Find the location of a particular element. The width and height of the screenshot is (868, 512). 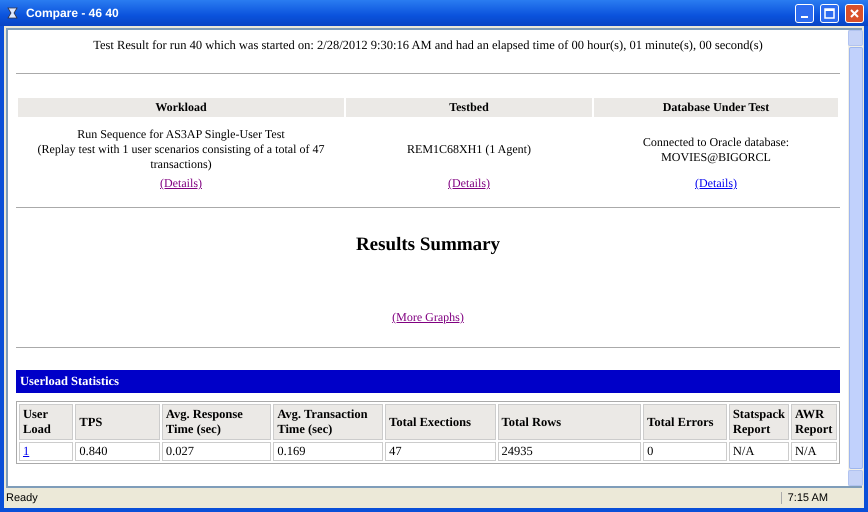

table-cell: 47 is located at coordinates (440, 451).